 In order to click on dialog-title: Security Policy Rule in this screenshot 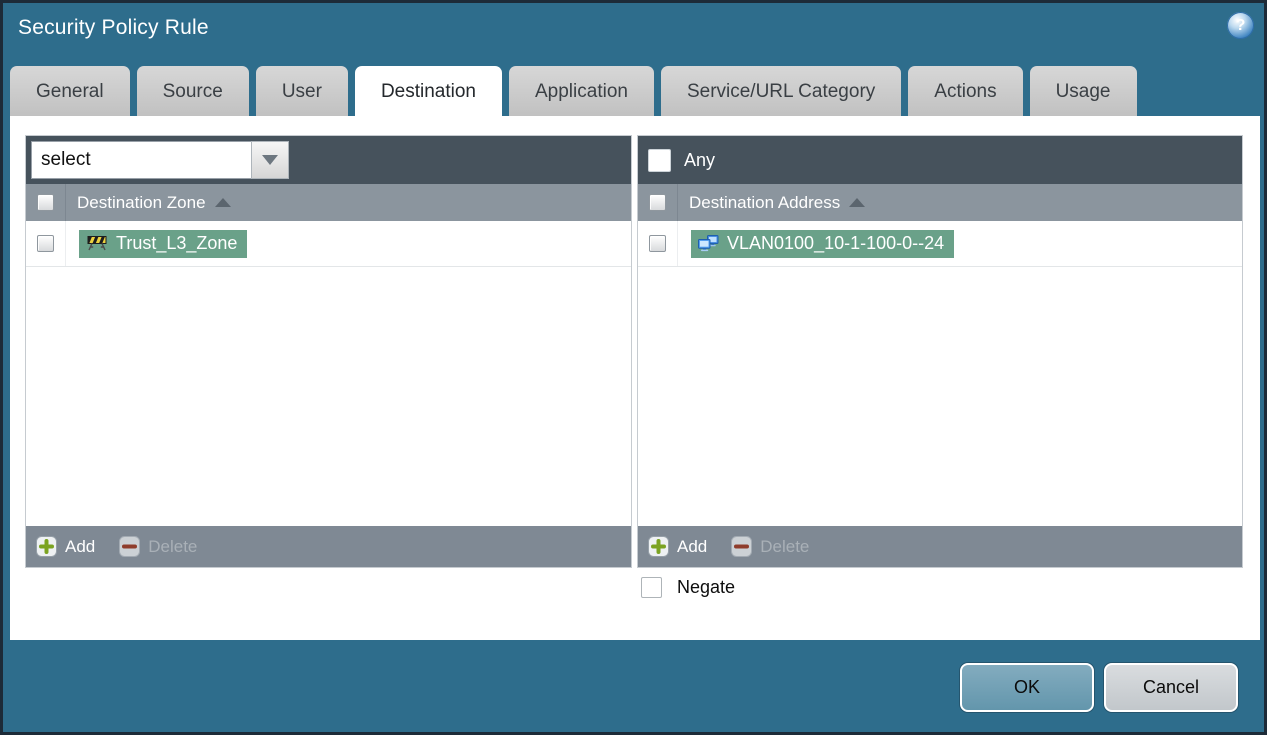, I will do `click(113, 27)`.